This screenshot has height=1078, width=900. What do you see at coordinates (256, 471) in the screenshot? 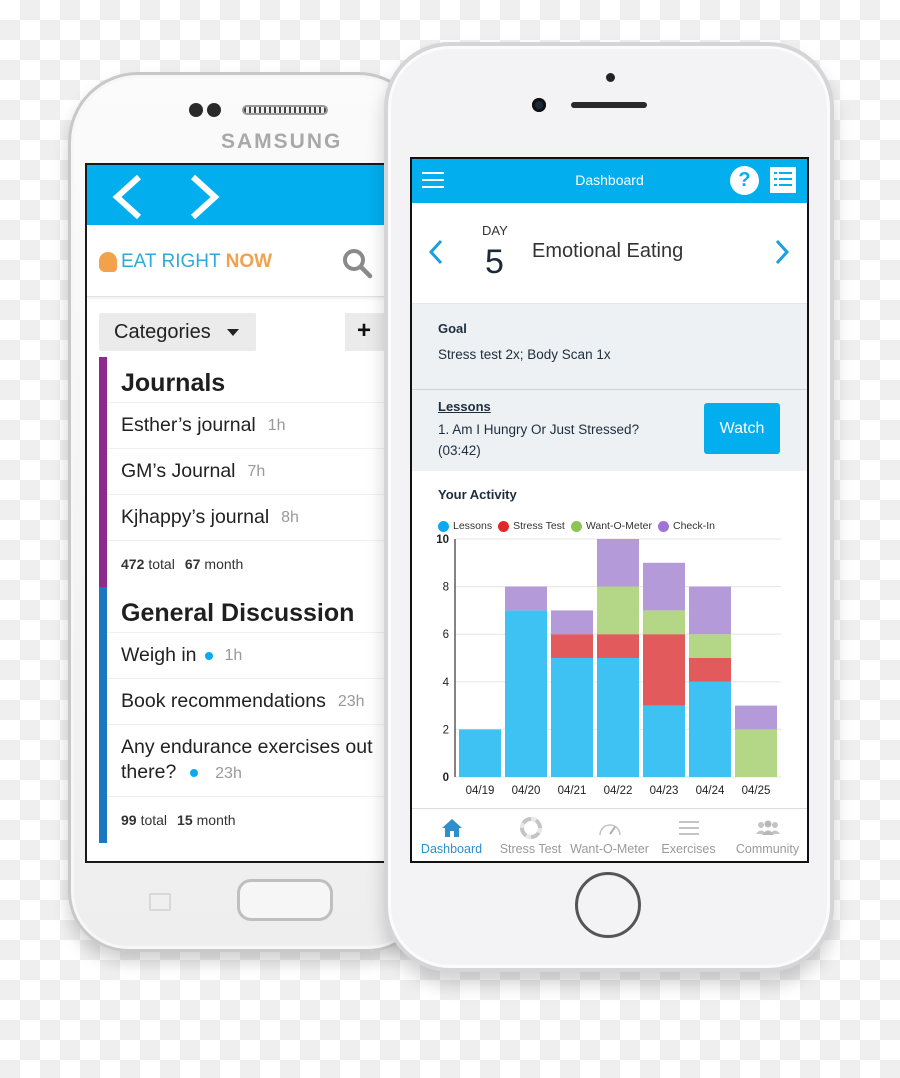
I see `topic-time: 7h` at bounding box center [256, 471].